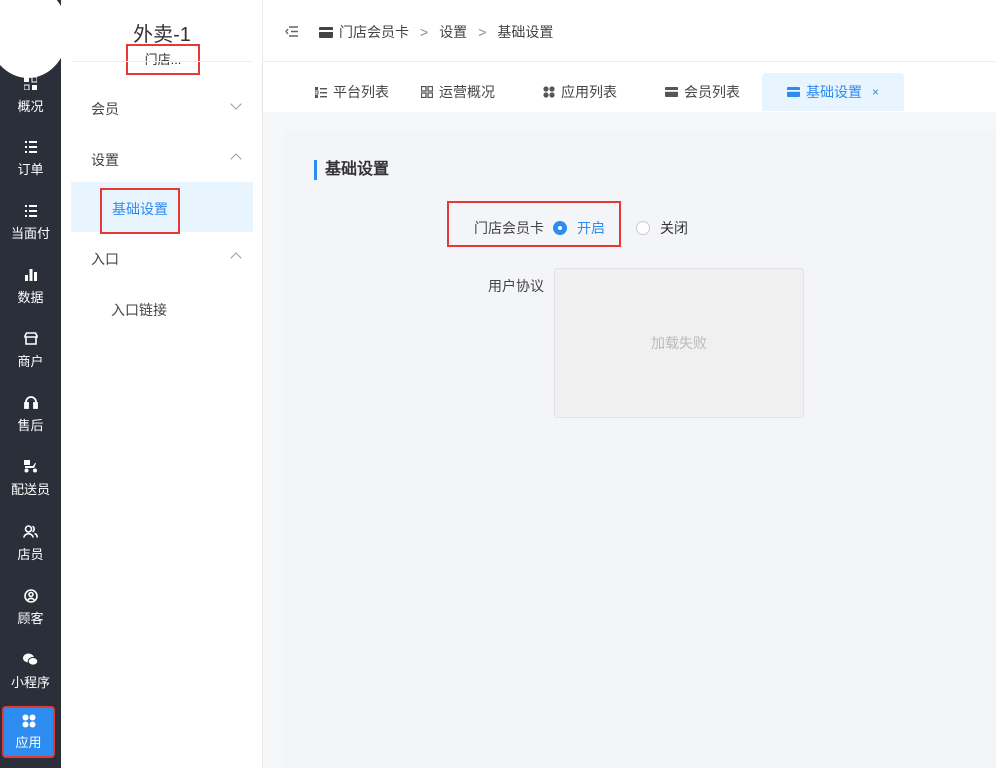  I want to click on tab-platform-list: 平台列表, so click(352, 92).